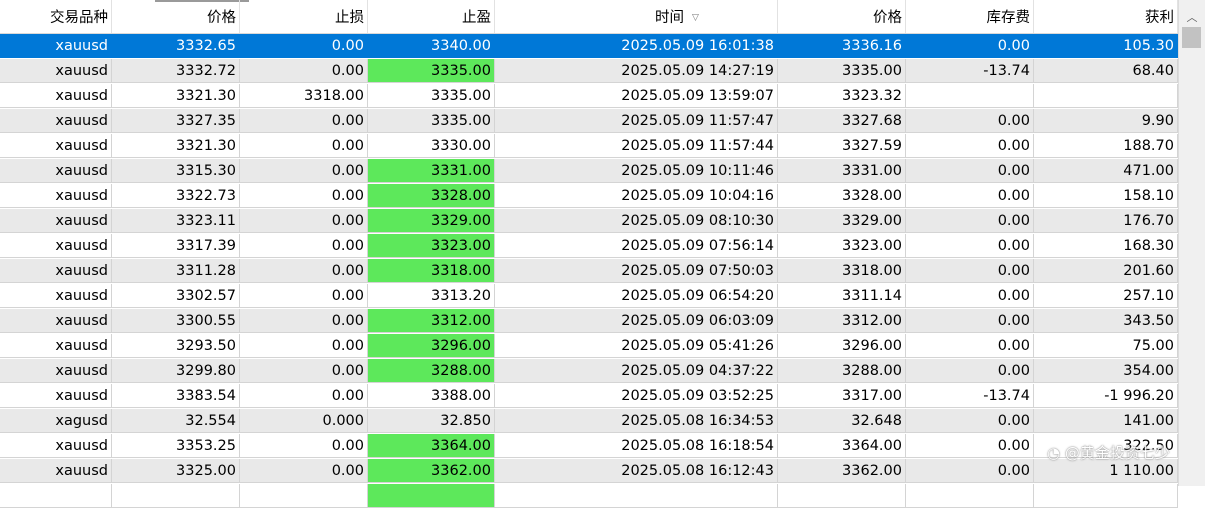  Describe the element at coordinates (636, 446) in the screenshot. I see `cell-time: 2025.05.08 16:18:54` at that location.